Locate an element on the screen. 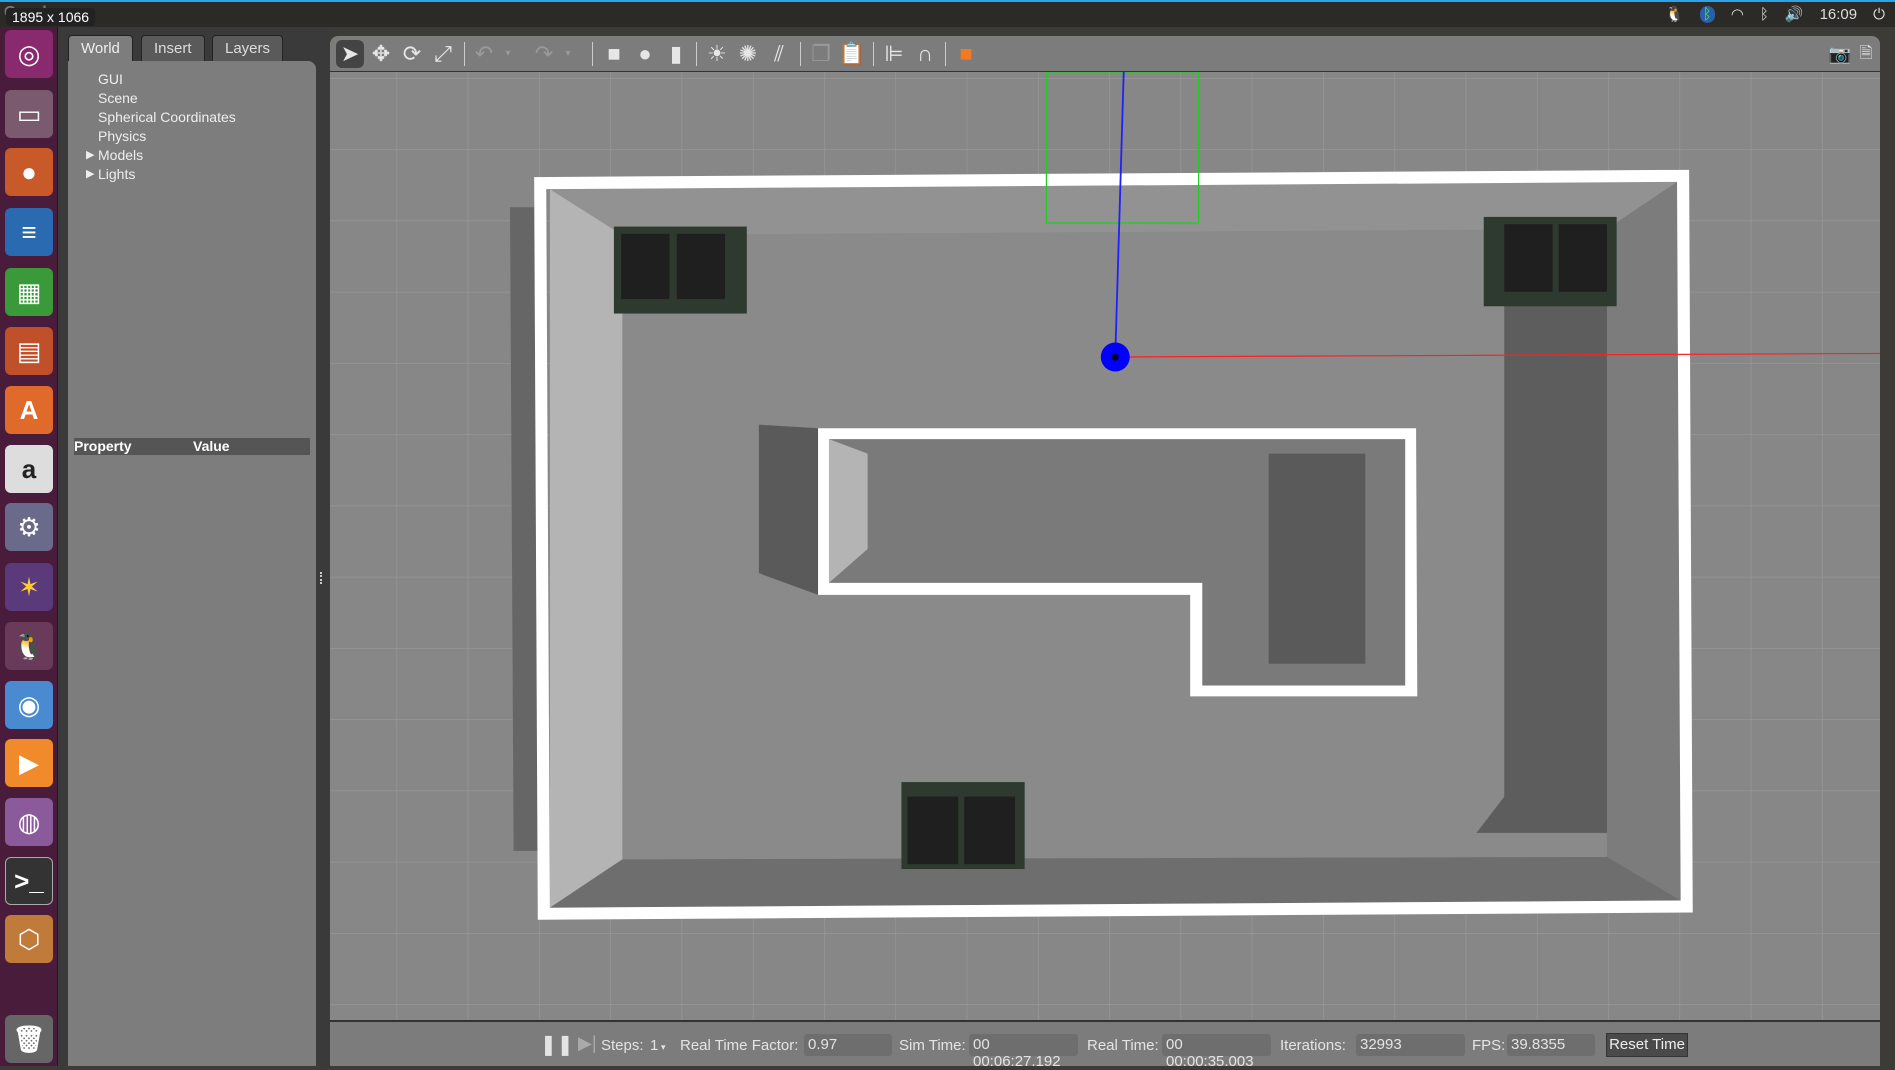  redo-dropdown-icon: ▾ is located at coordinates (568, 54).